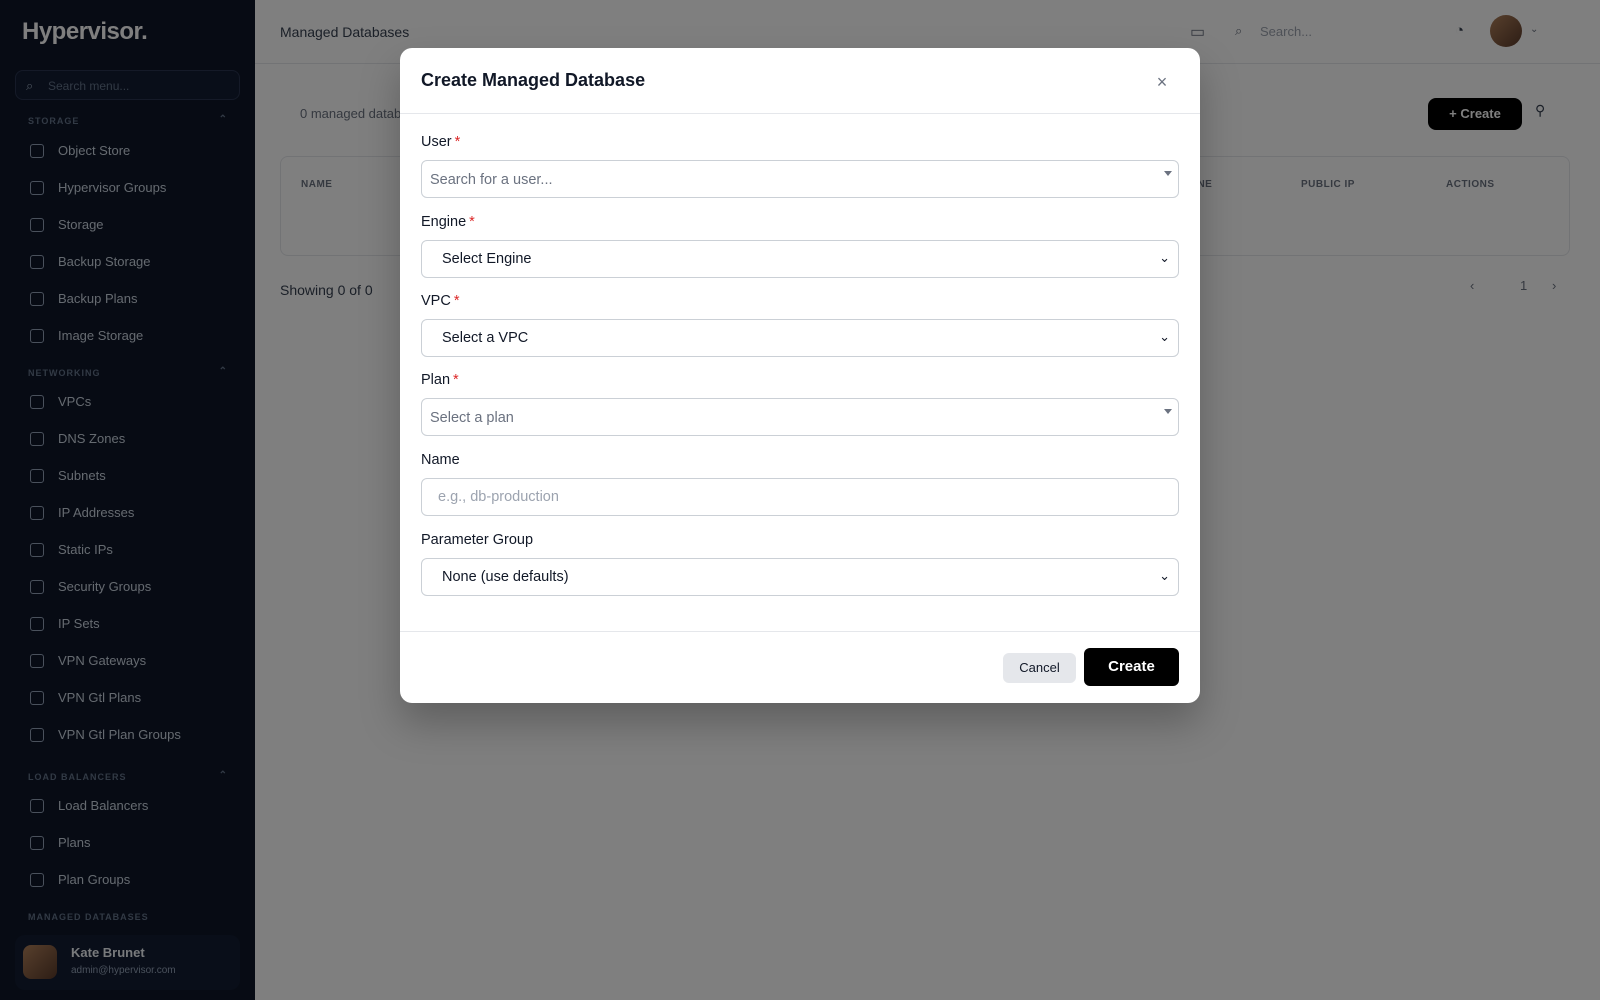 This screenshot has height=1000, width=1600. Describe the element at coordinates (440, 301) in the screenshot. I see `vpc-label: VPC *` at that location.